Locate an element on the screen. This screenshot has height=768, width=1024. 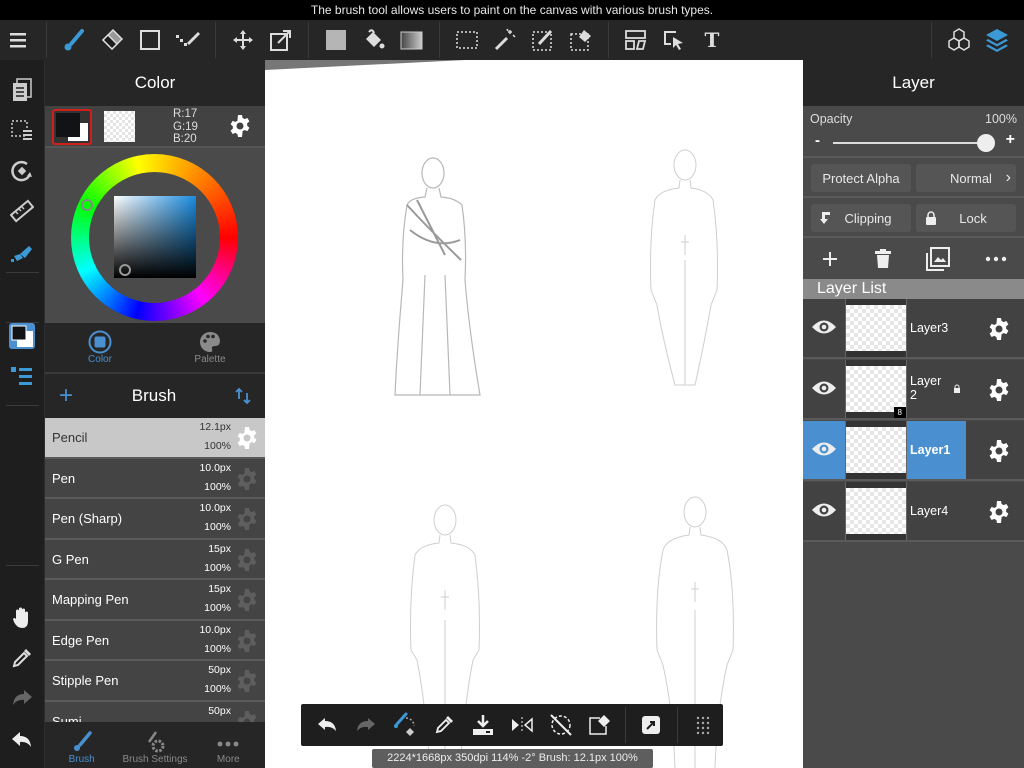
brush-item: G Pen 15px 100% is located at coordinates (155, 559).